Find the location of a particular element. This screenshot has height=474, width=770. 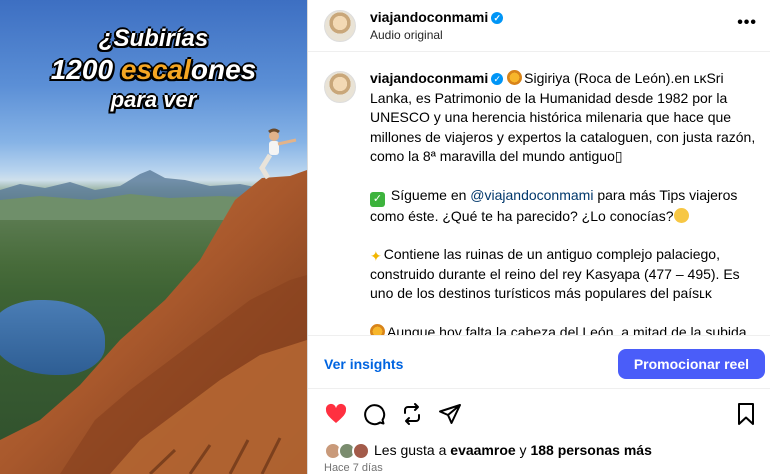

liker-avatars is located at coordinates (348, 451).